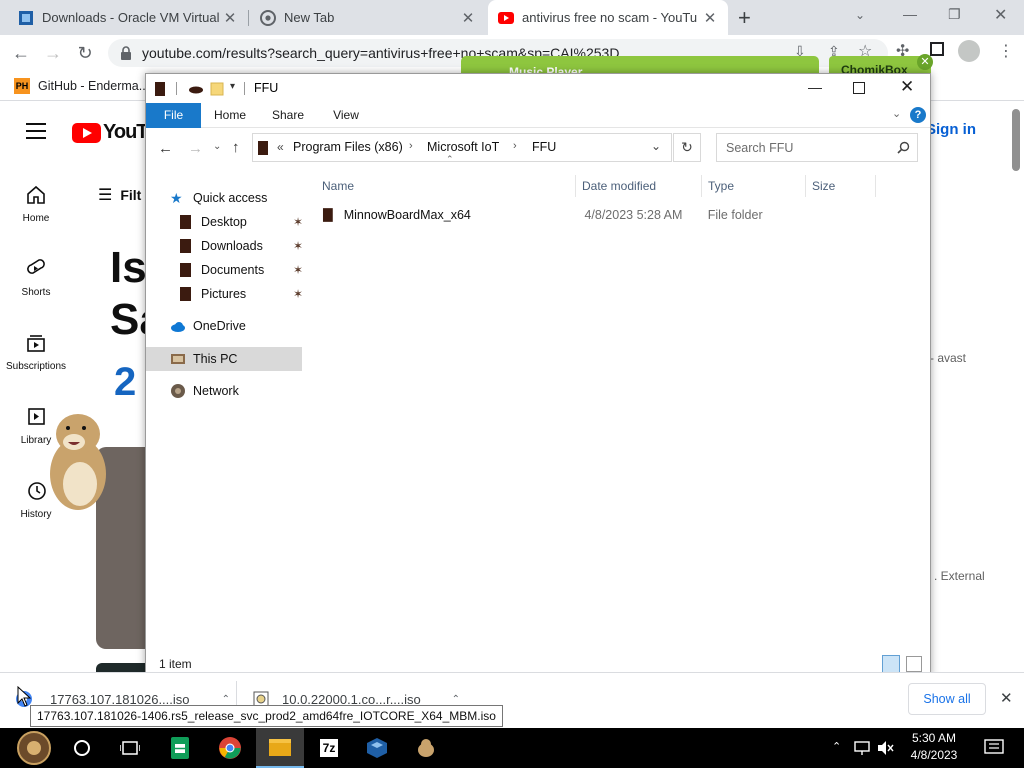  I want to click on sign-in-button: Sign in, so click(951, 129).